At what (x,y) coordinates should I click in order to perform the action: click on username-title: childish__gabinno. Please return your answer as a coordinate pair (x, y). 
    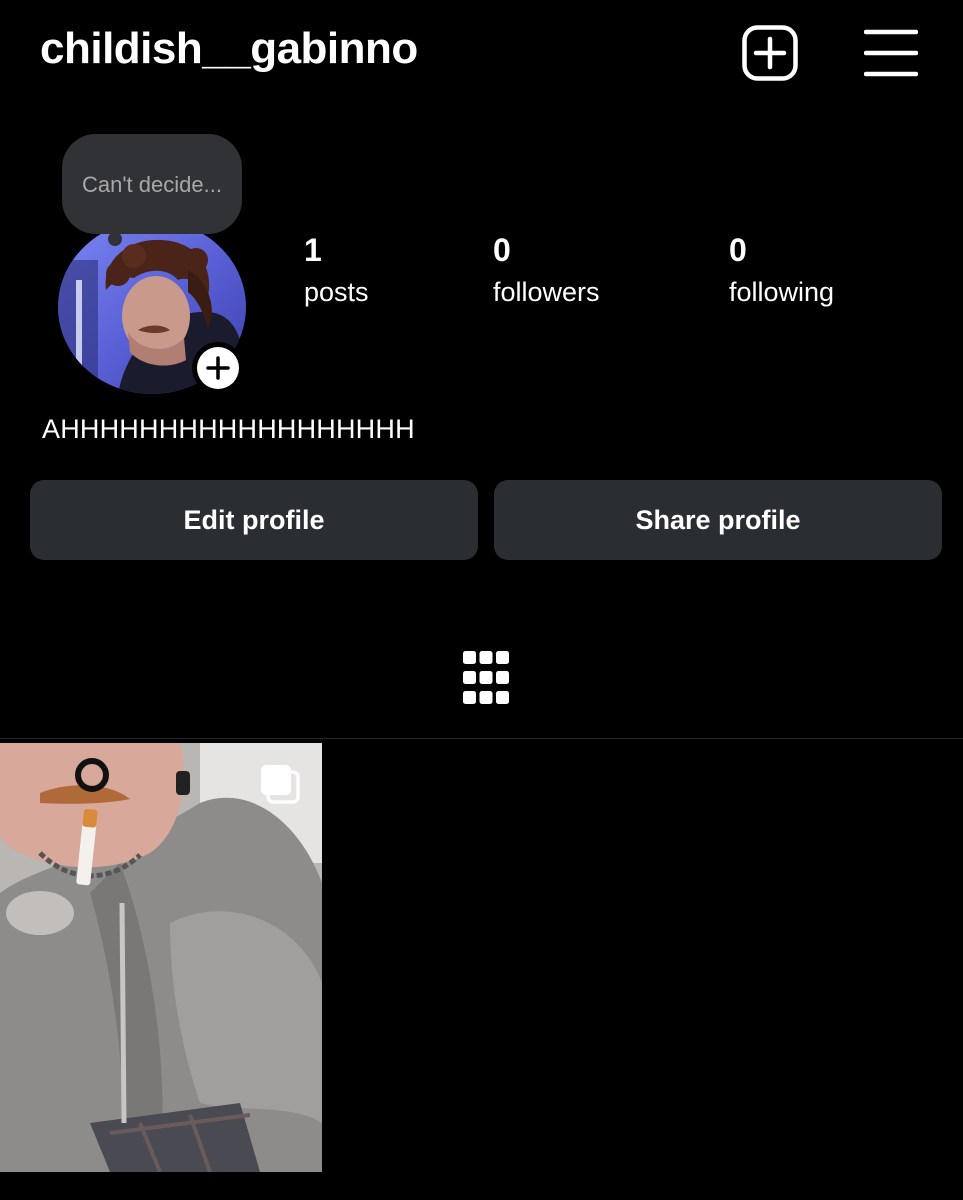
    Looking at the image, I should click on (229, 49).